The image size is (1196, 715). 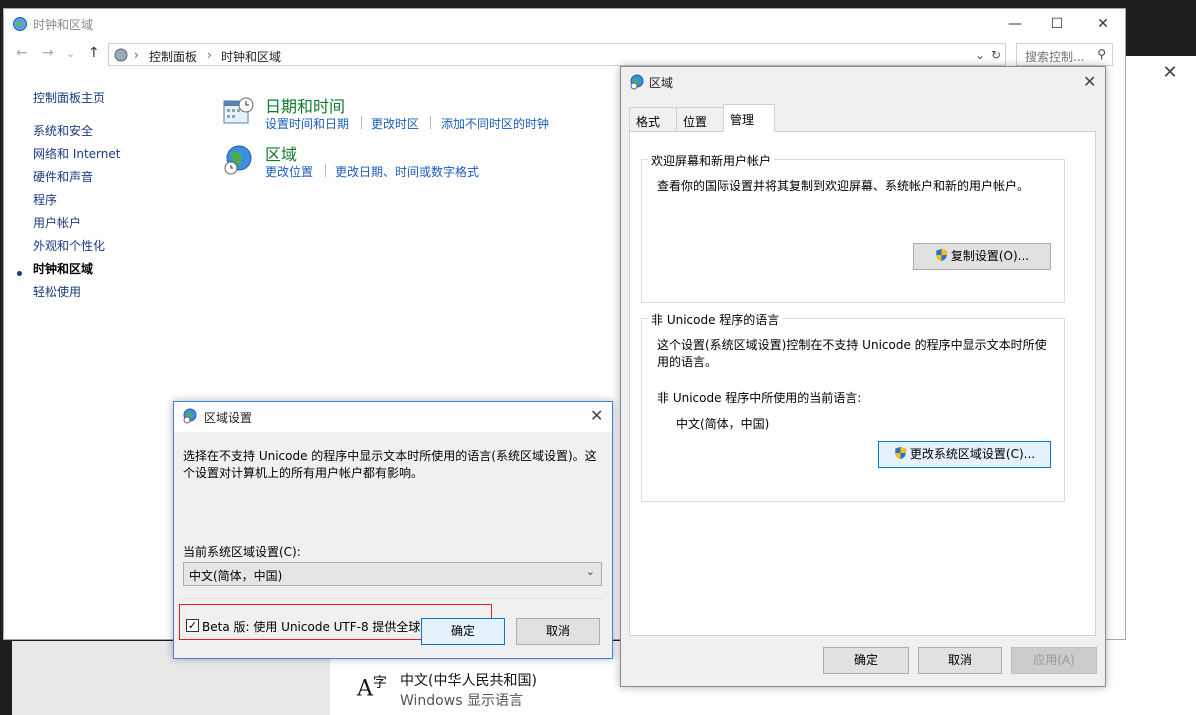 What do you see at coordinates (228, 418) in the screenshot?
I see `dialog-title: 区域设置` at bounding box center [228, 418].